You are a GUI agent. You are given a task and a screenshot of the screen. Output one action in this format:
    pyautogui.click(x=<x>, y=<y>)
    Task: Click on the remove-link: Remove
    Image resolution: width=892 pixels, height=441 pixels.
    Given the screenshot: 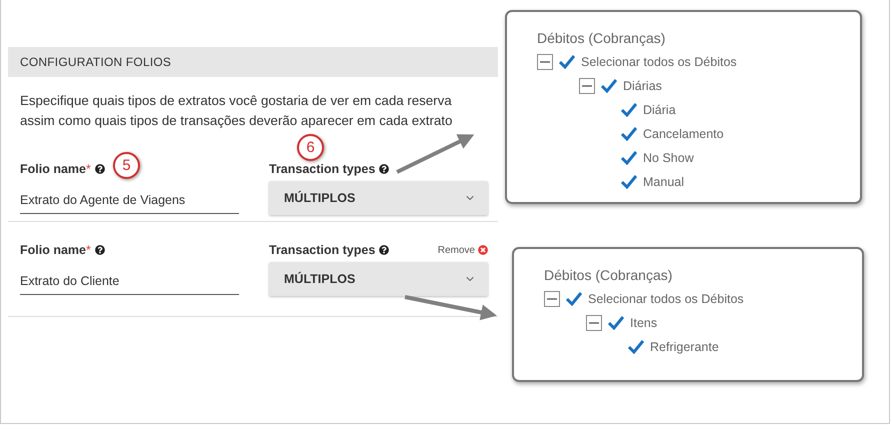 What is the action you would take?
    pyautogui.click(x=463, y=250)
    